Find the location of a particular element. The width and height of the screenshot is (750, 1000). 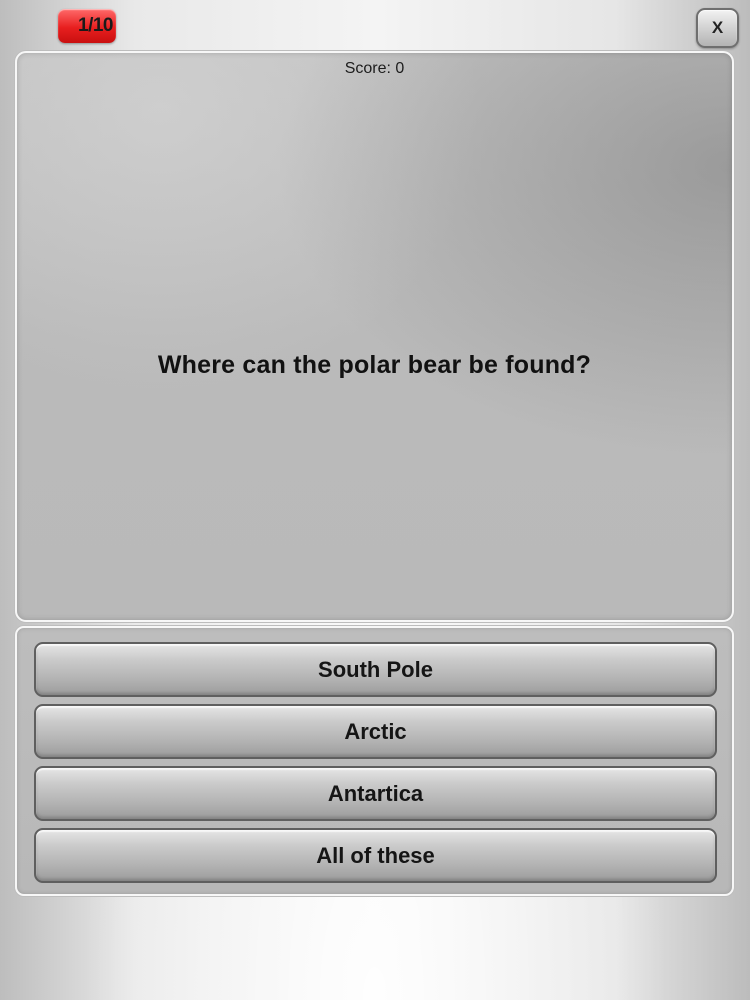

question-text: Where can the polar bear be found? is located at coordinates (374, 365).